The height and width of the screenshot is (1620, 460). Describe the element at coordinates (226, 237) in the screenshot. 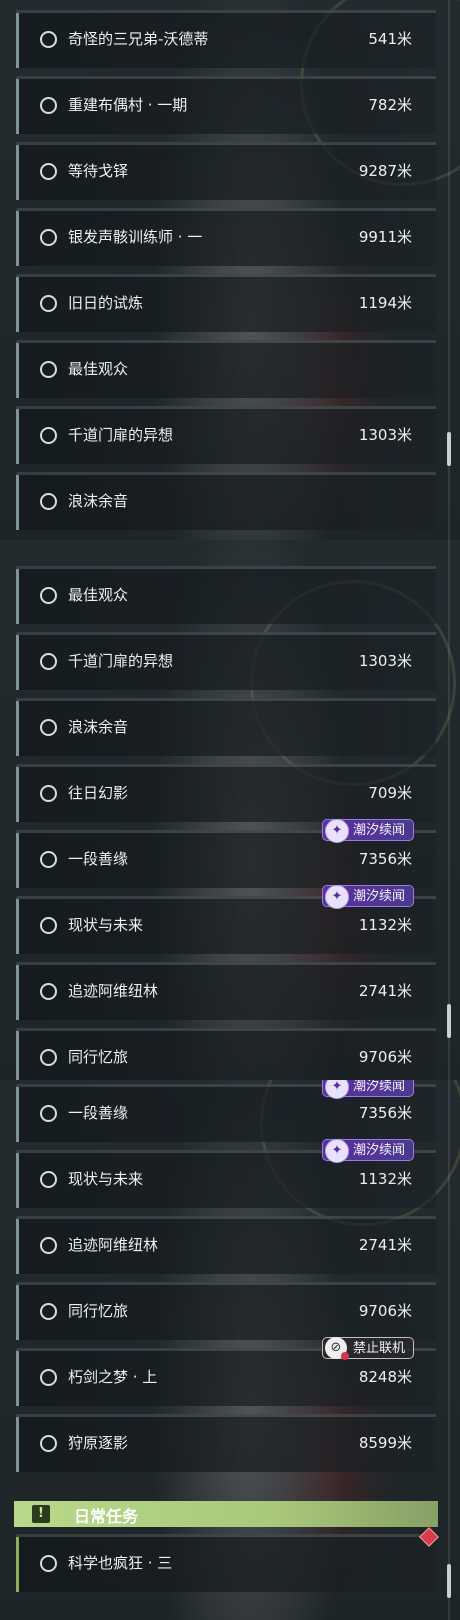

I see `quest-row: 银发声骸训练师 · 一 9911米` at that location.